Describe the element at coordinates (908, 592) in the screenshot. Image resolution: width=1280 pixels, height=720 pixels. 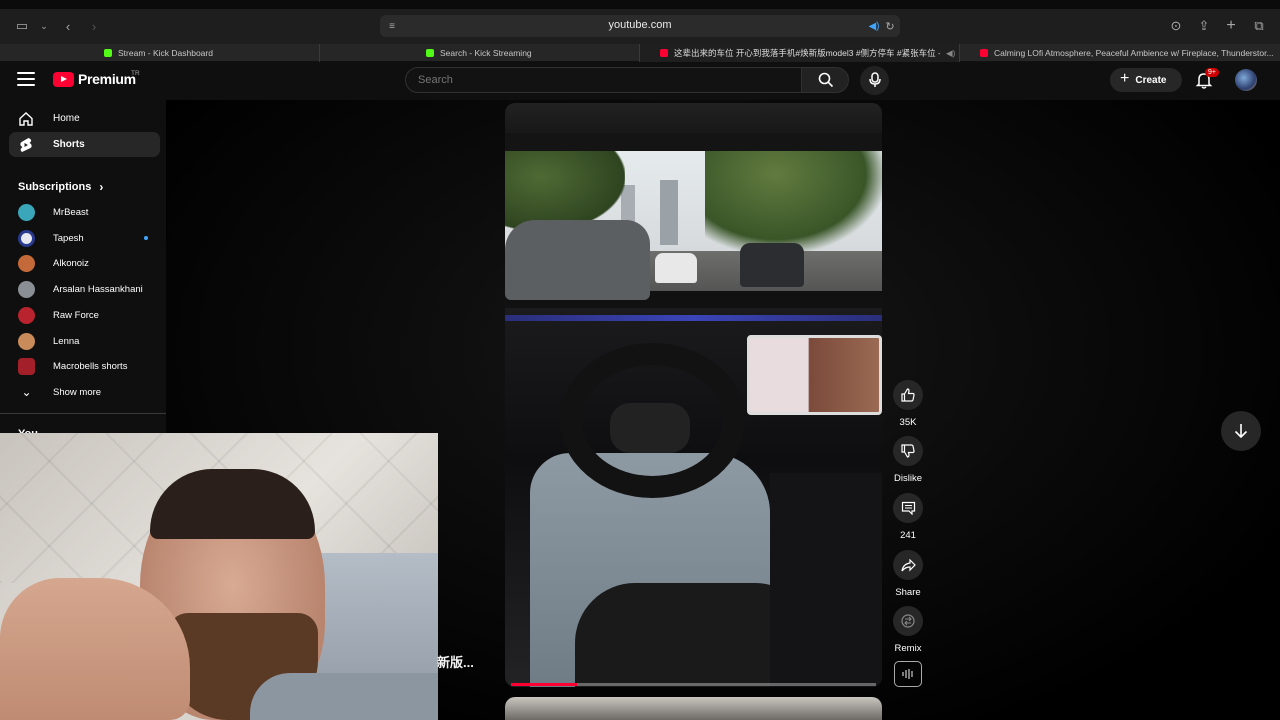
I see `share-label: Share` at that location.